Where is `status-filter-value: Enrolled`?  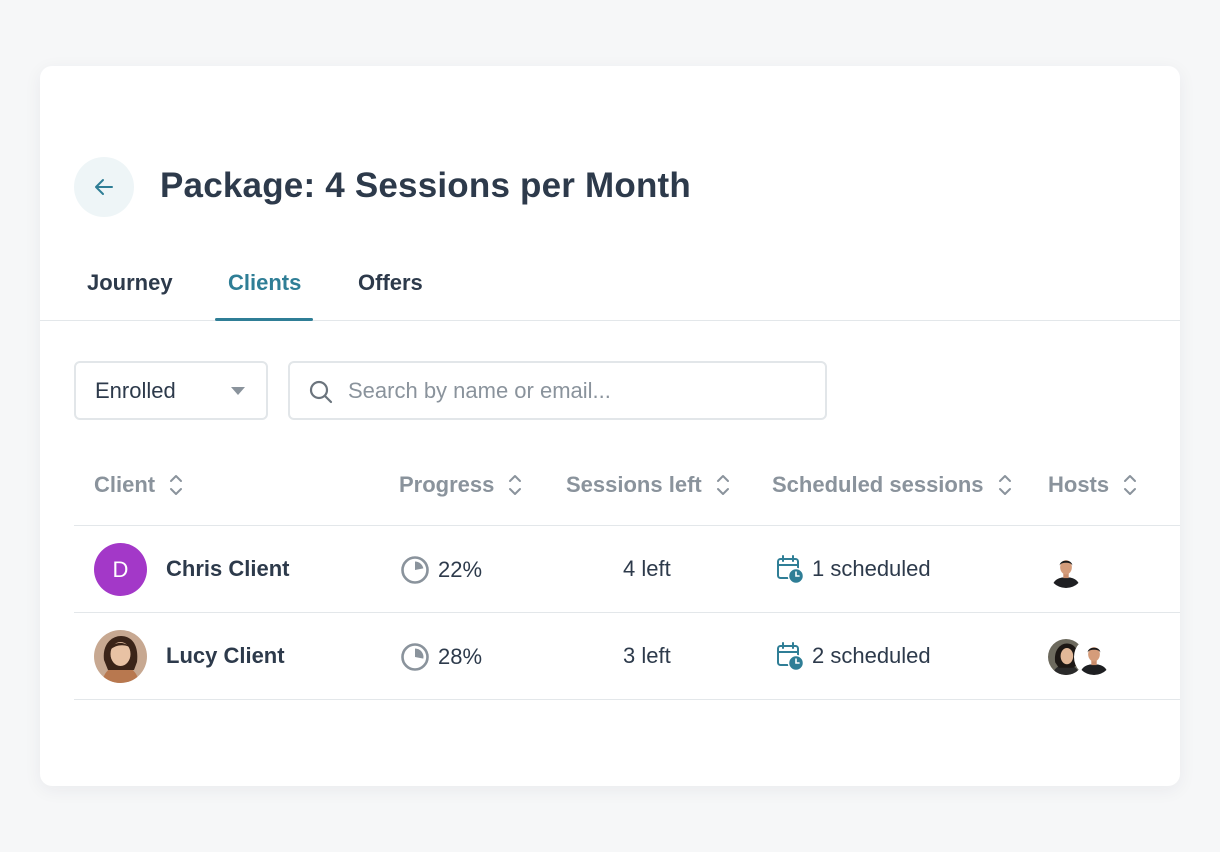
status-filter-value: Enrolled is located at coordinates (135, 390).